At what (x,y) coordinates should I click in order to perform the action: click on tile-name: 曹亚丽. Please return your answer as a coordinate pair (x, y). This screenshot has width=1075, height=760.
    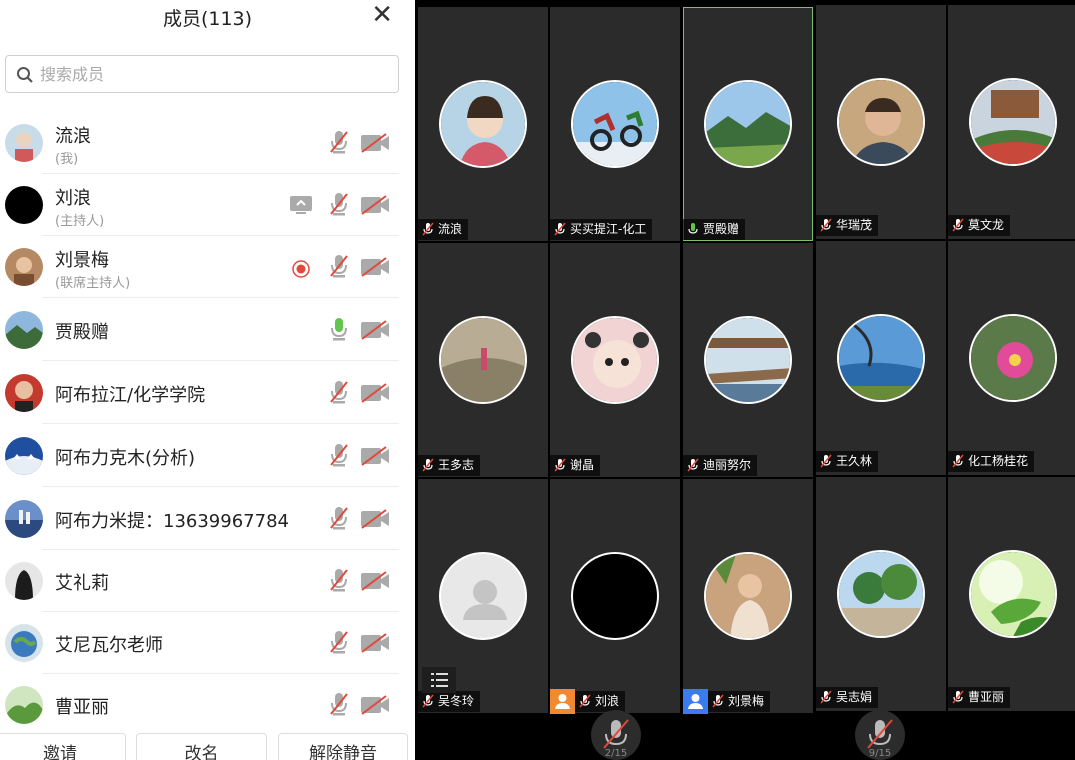
    Looking at the image, I should click on (986, 697).